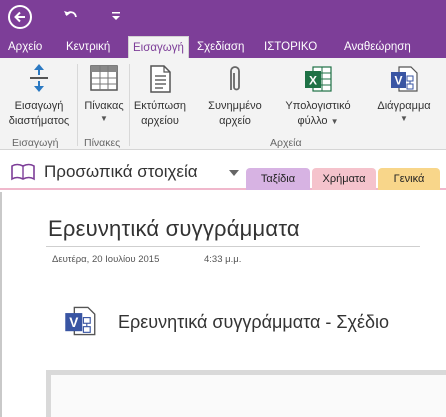 The width and height of the screenshot is (446, 417). I want to click on spreadsheet-label-2: φύλλο ▼, so click(318, 121).